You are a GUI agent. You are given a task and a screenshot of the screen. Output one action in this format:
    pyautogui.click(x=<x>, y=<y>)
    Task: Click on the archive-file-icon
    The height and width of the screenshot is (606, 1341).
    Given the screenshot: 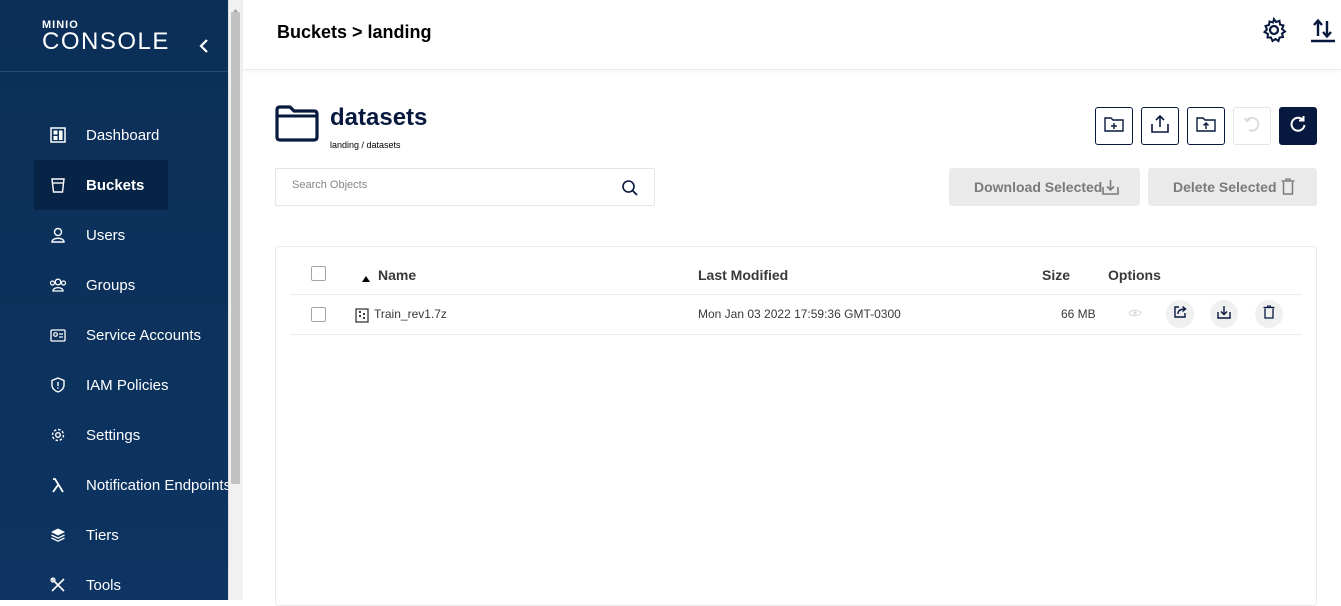 What is the action you would take?
    pyautogui.click(x=362, y=318)
    